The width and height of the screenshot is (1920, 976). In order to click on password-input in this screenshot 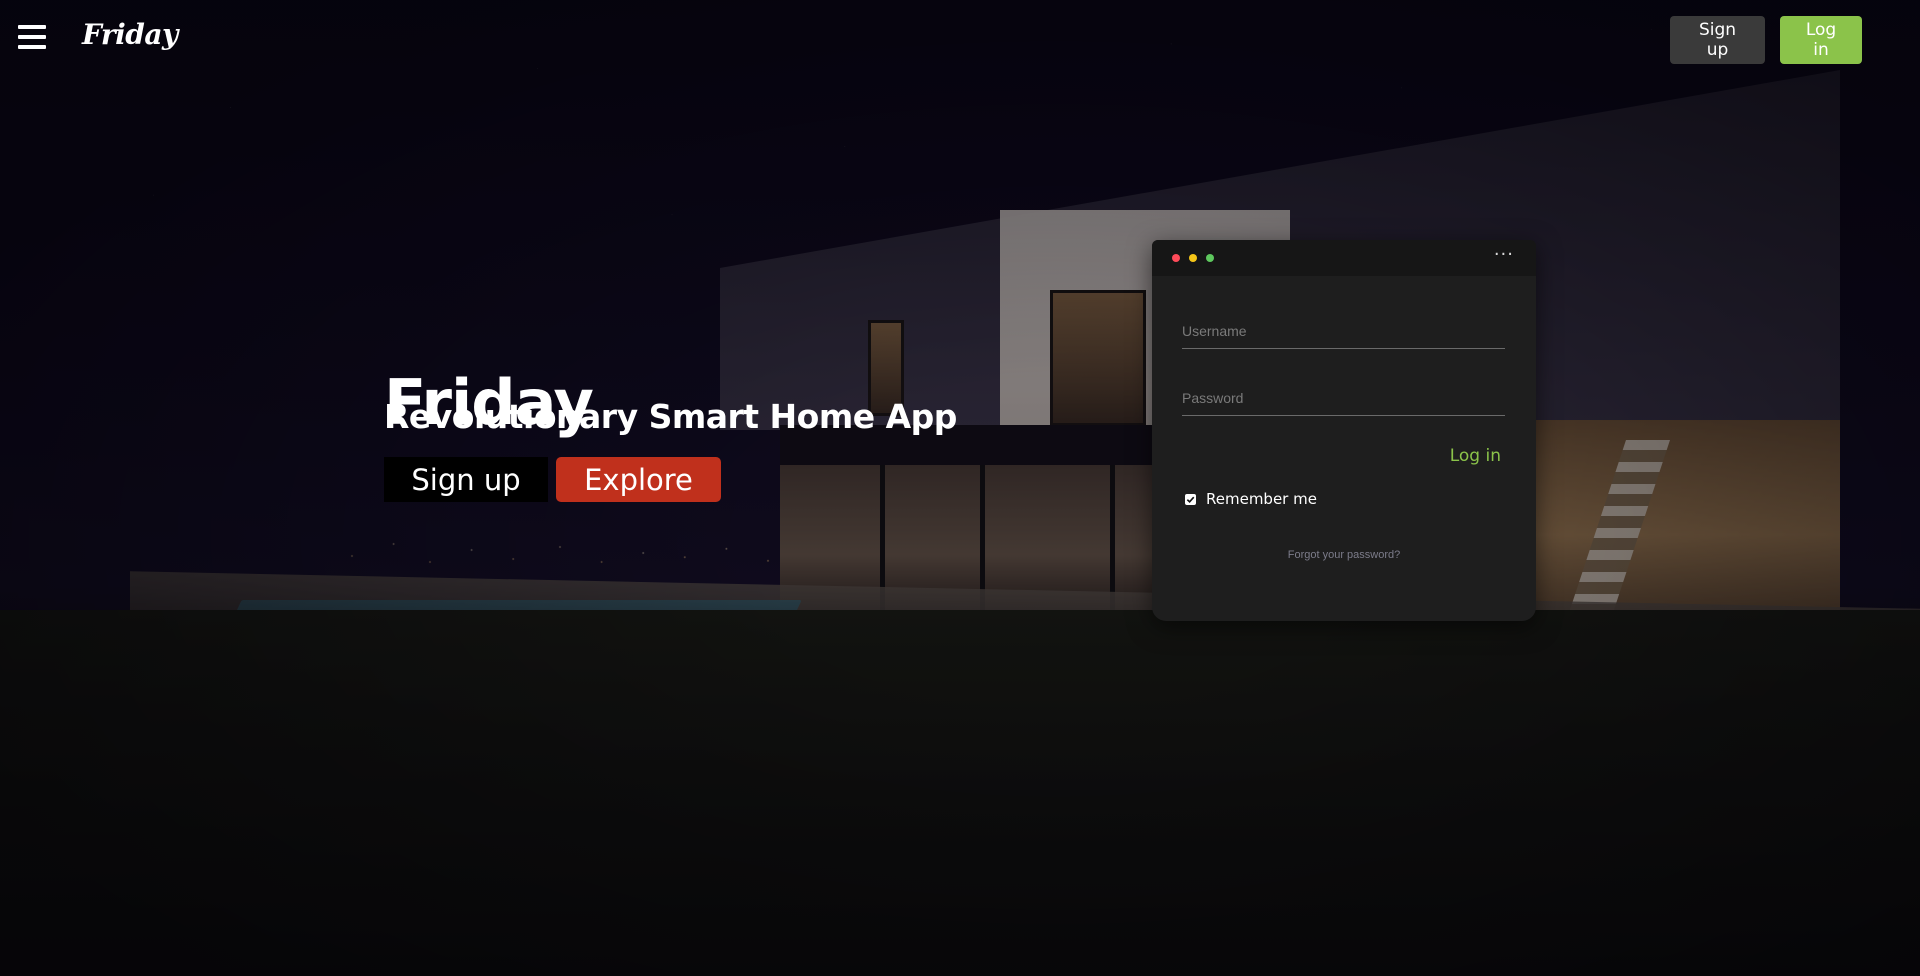, I will do `click(1343, 399)`.